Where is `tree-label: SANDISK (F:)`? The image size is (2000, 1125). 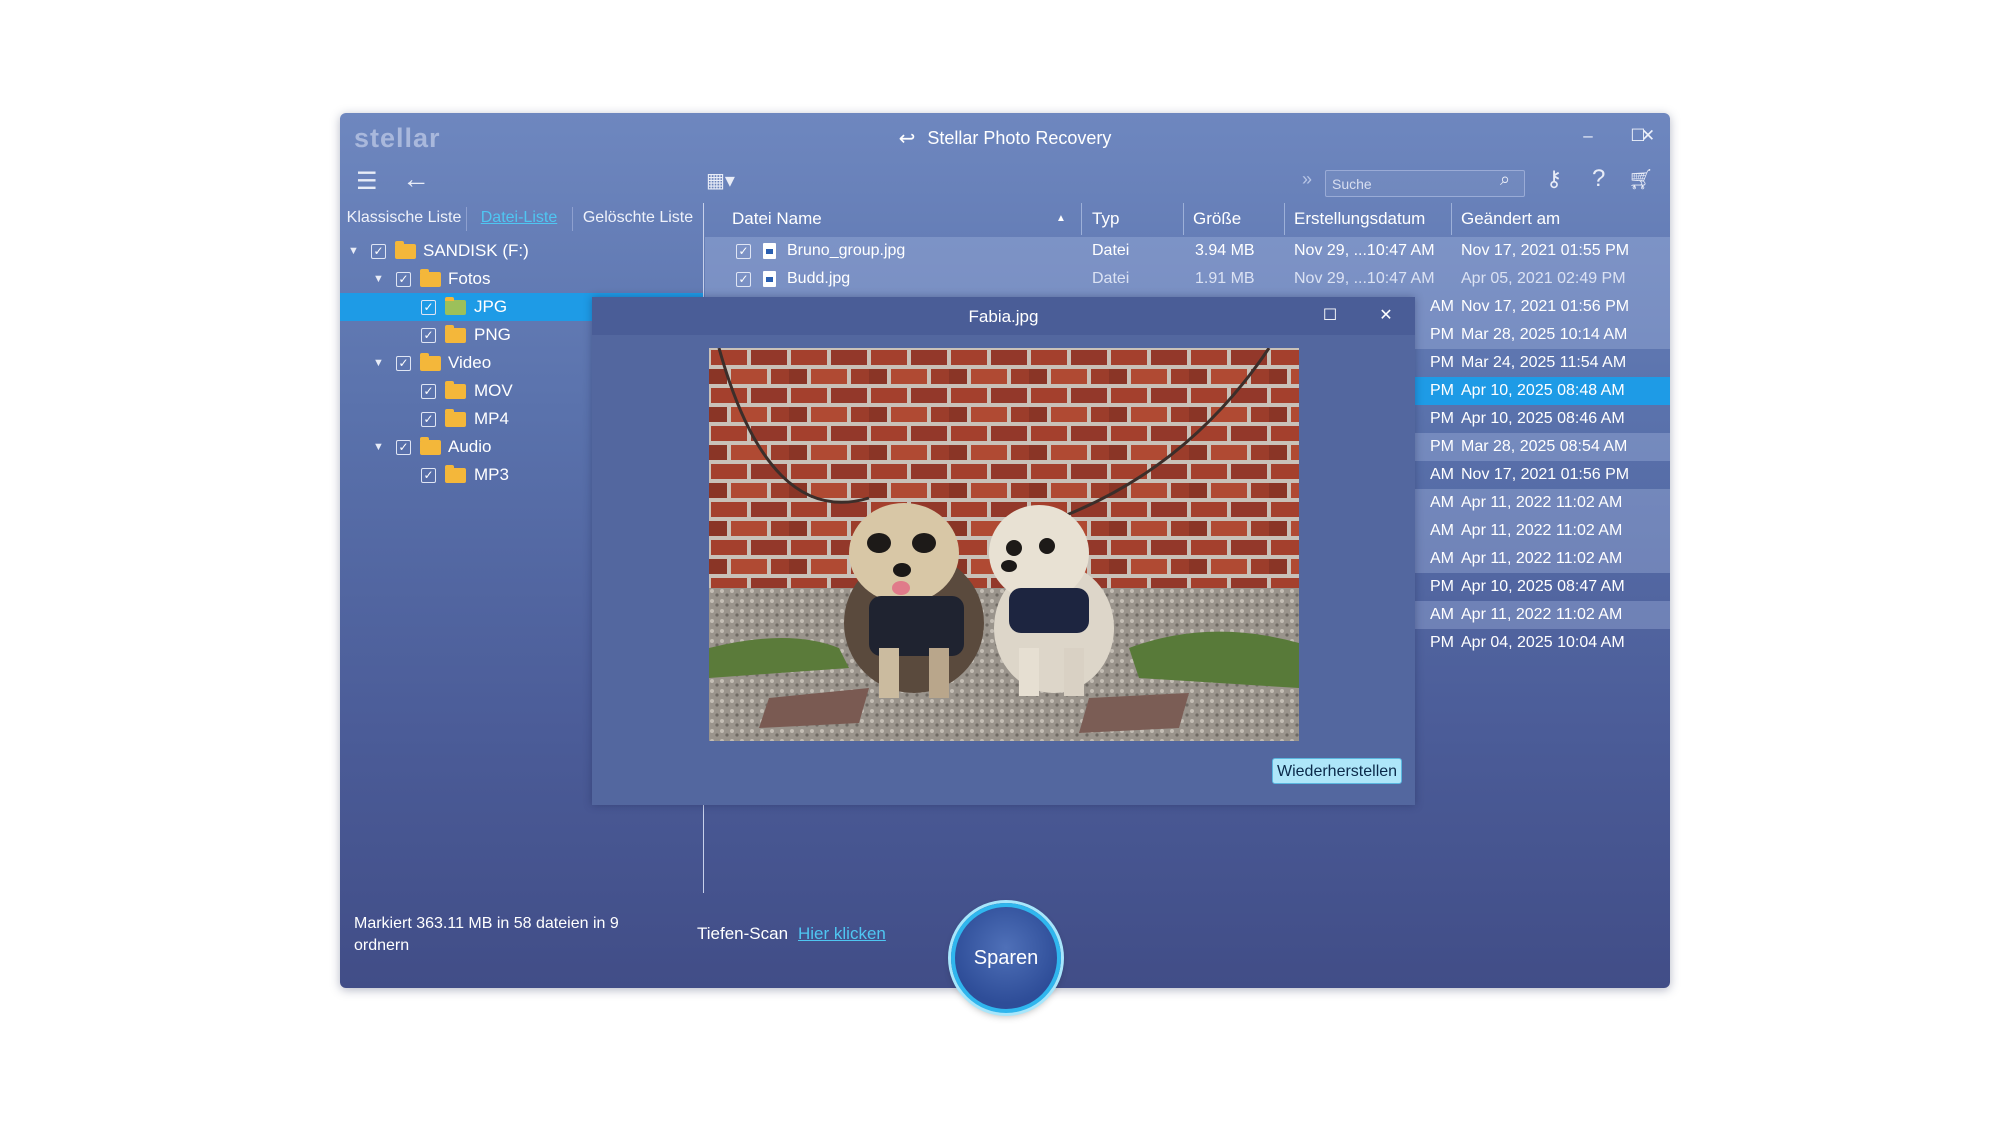
tree-label: SANDISK (F:) is located at coordinates (476, 250).